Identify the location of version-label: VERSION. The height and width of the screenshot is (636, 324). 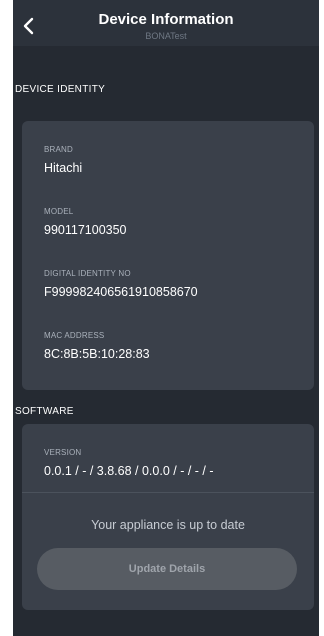
(63, 452).